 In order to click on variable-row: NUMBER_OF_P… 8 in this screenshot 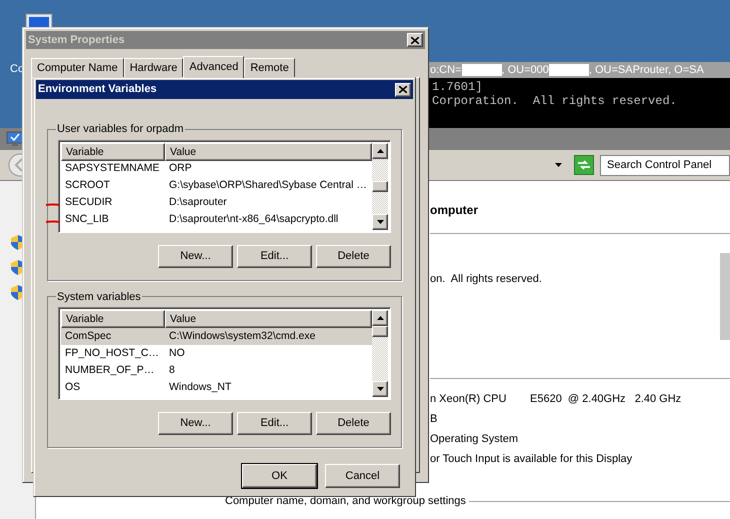, I will do `click(216, 370)`.